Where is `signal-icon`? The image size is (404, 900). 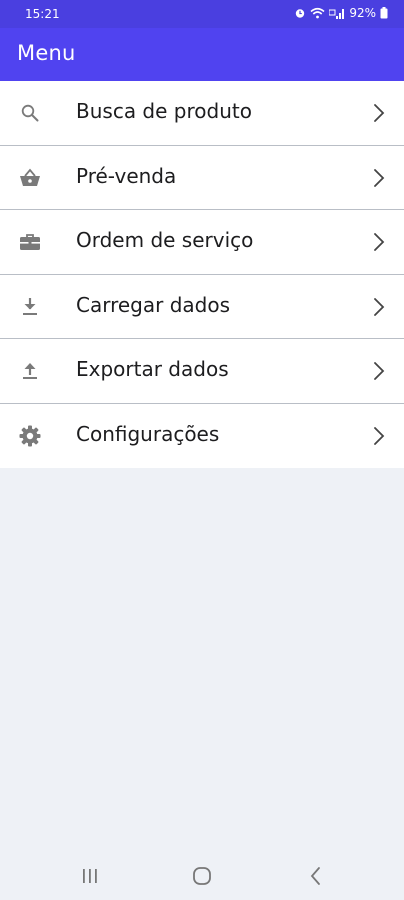
signal-icon is located at coordinates (337, 14).